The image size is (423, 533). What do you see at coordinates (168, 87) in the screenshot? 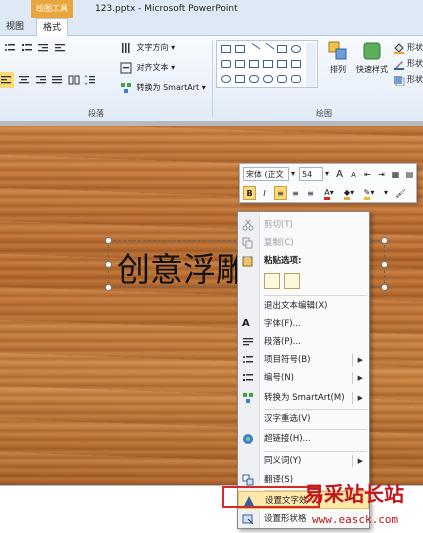
I see `convert-smartart-label: 转换为 SmartArt` at bounding box center [168, 87].